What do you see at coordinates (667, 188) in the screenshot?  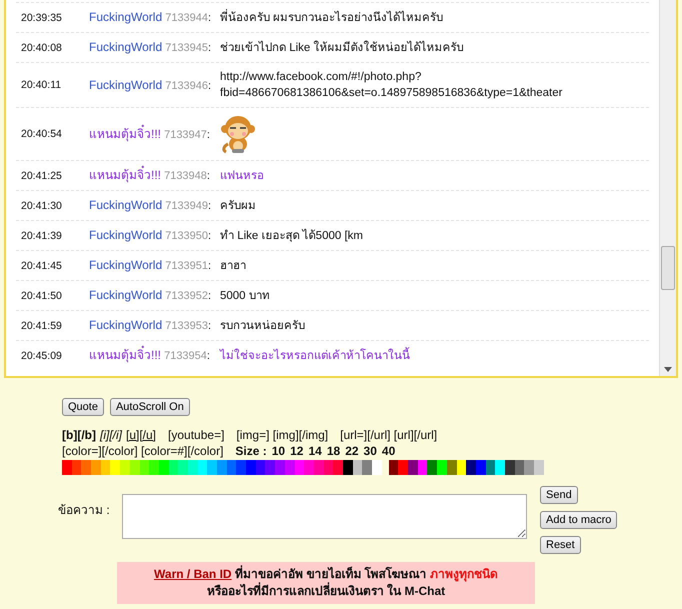 I see `scrollbar` at bounding box center [667, 188].